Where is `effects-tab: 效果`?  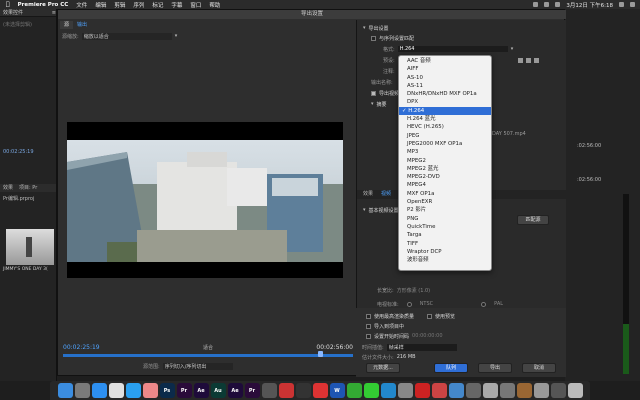
effects-tab: 效果 is located at coordinates (8, 188).